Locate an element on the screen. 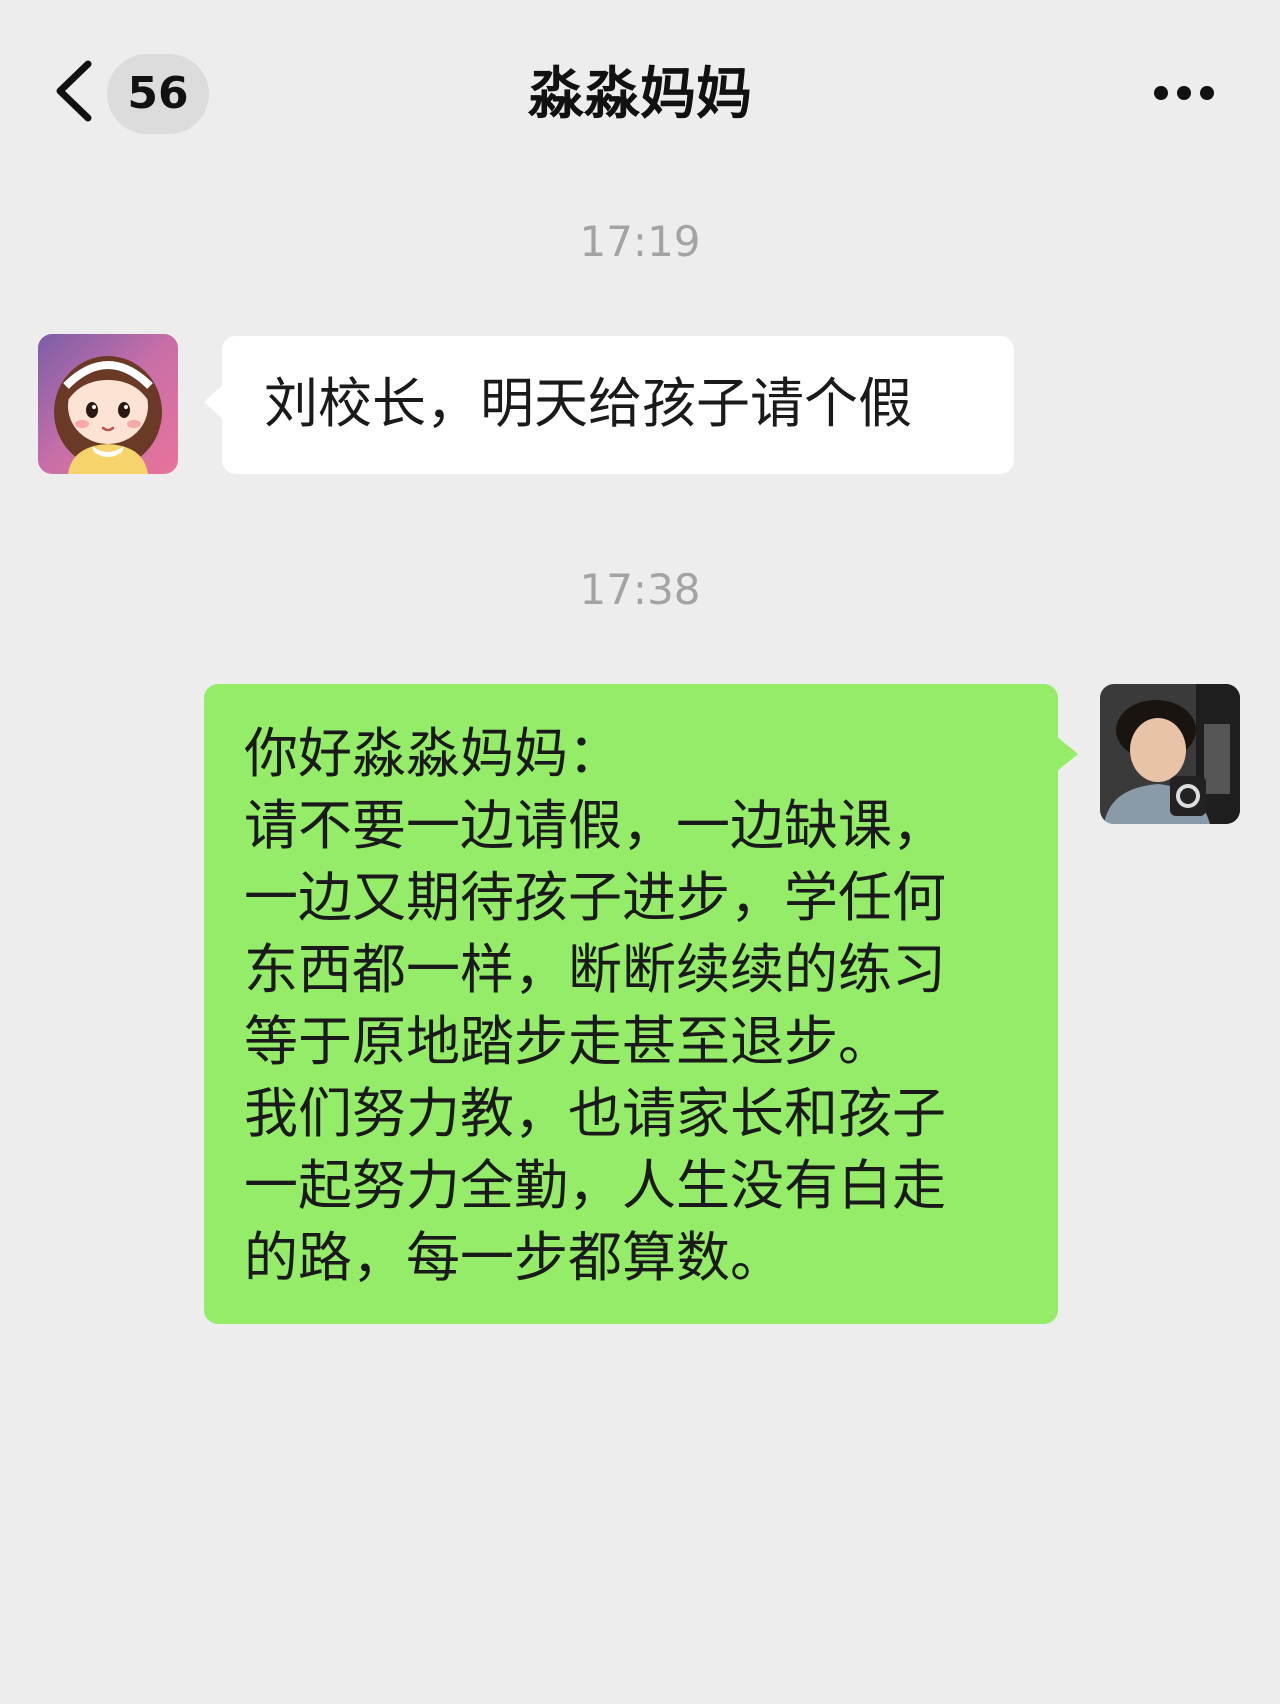  back-button is located at coordinates (74, 91).